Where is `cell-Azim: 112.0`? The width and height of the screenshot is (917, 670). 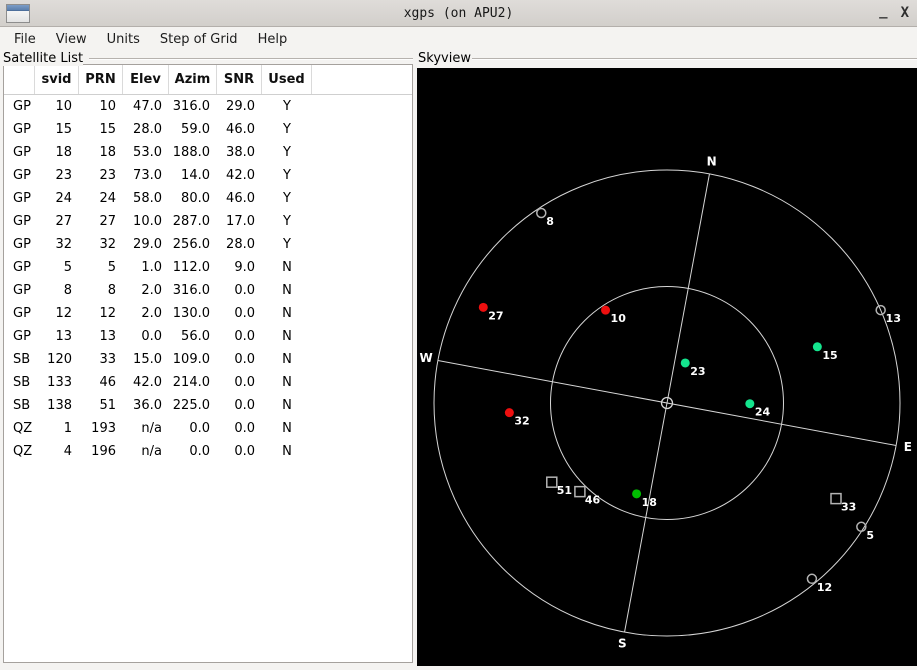 cell-Azim: 112.0 is located at coordinates (191, 267).